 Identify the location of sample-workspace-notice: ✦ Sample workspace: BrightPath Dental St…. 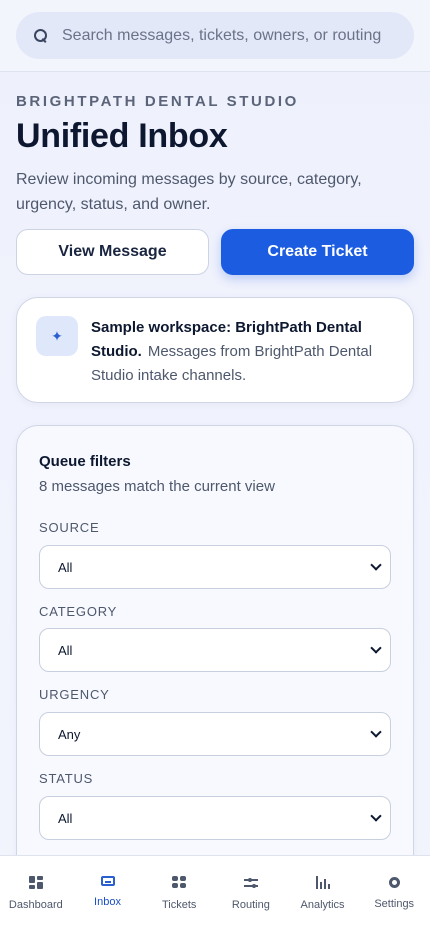
(215, 350).